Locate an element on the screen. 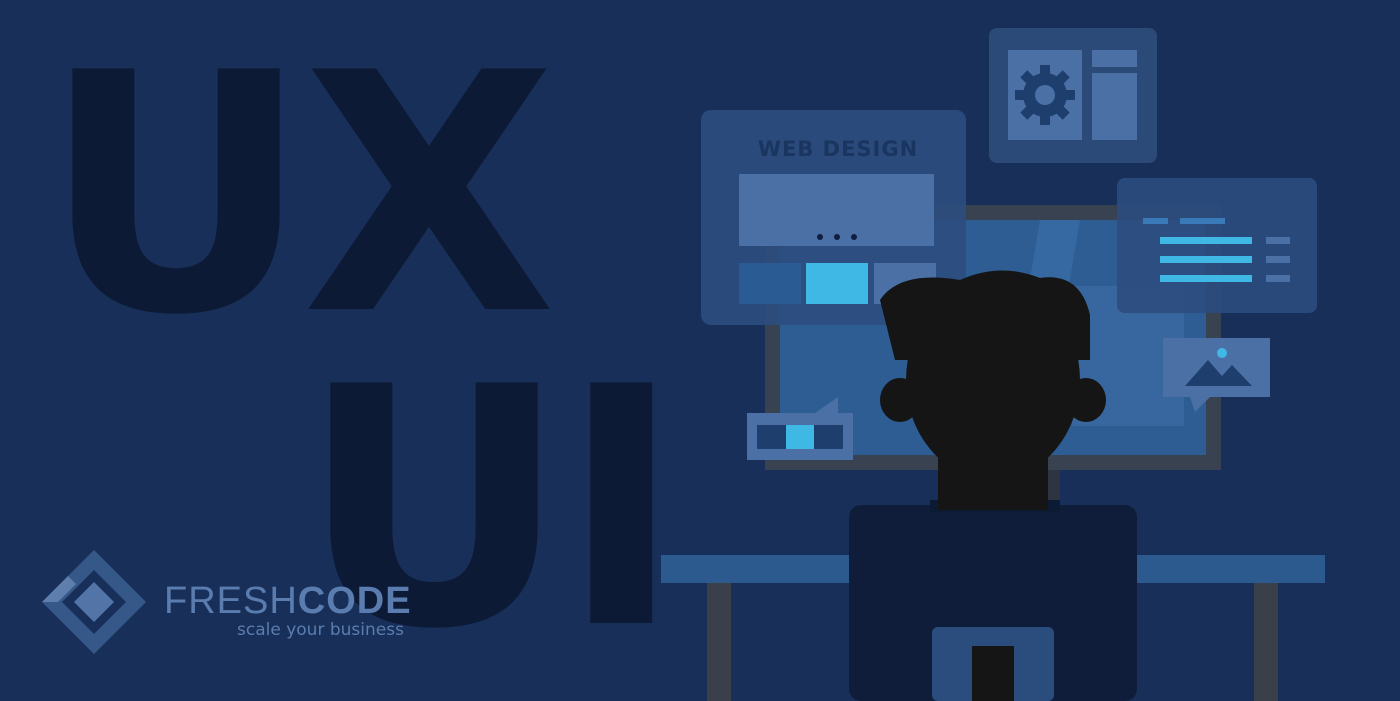 The width and height of the screenshot is (1400, 701). web-design-title: WEB DESIGN is located at coordinates (838, 149).